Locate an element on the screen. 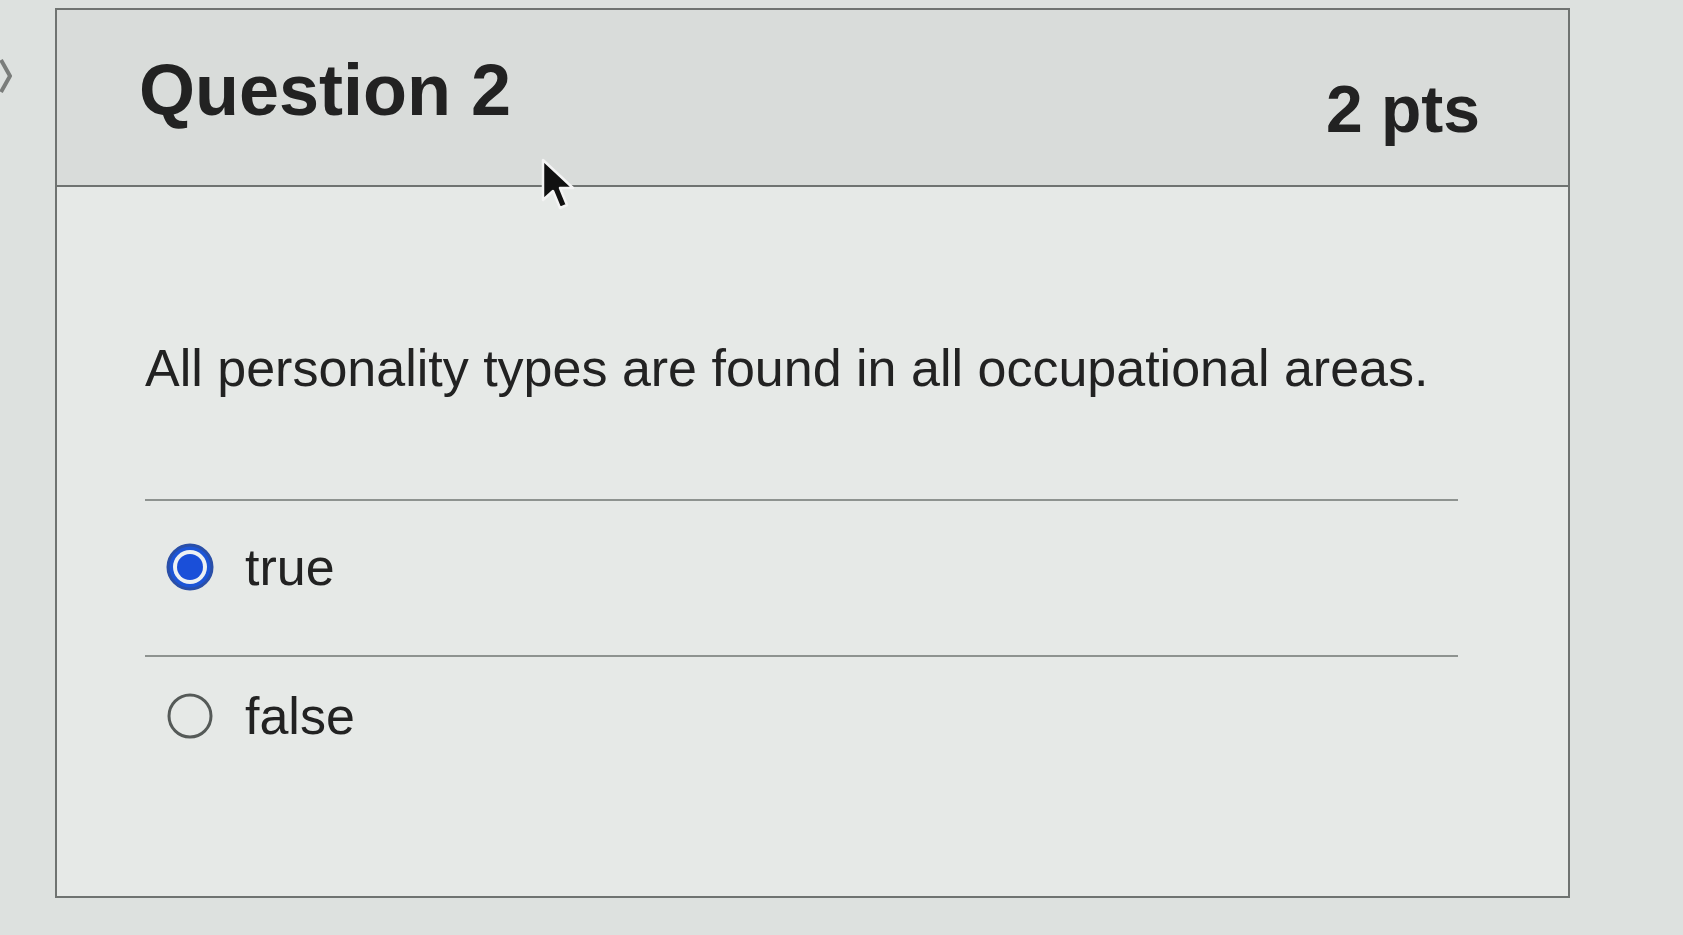 The height and width of the screenshot is (935, 1683). question-title: Question 2 is located at coordinates (325, 90).